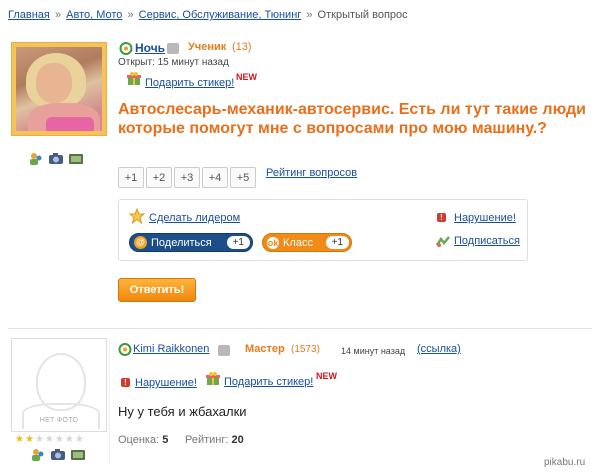 This screenshot has height=473, width=600. I want to click on class-count: +1, so click(337, 242).